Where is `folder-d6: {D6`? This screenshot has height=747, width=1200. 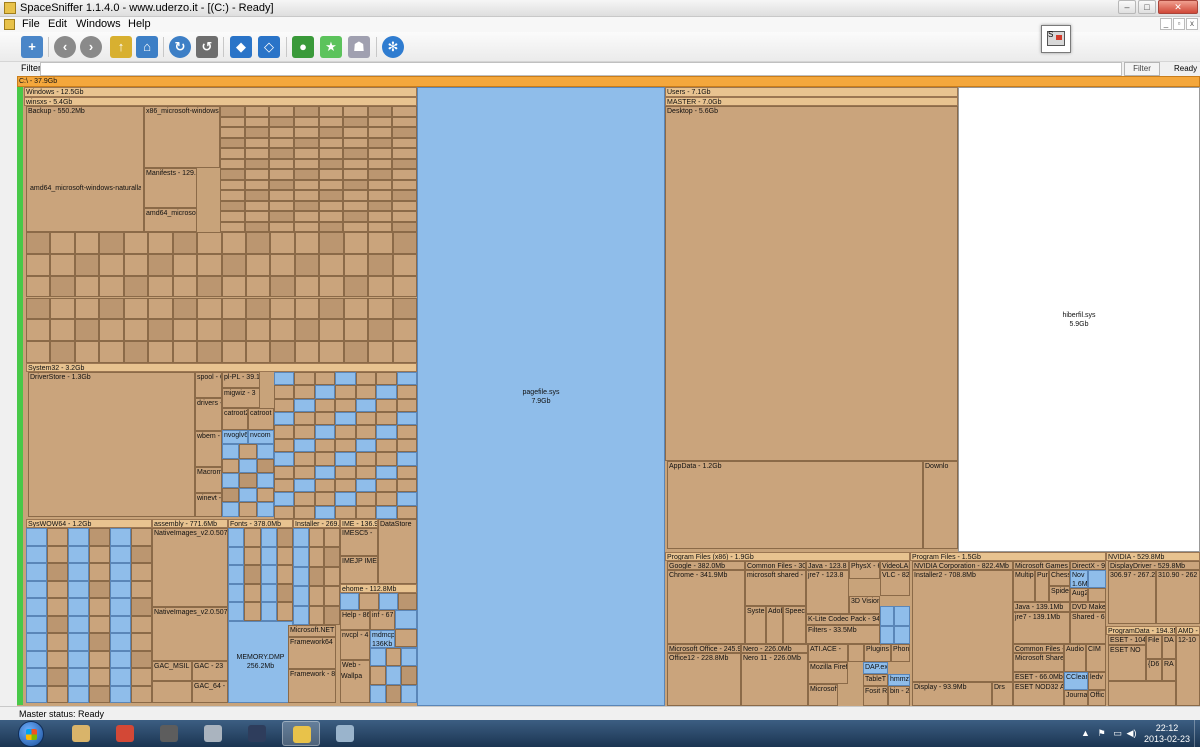 folder-d6: {D6 is located at coordinates (1154, 670).